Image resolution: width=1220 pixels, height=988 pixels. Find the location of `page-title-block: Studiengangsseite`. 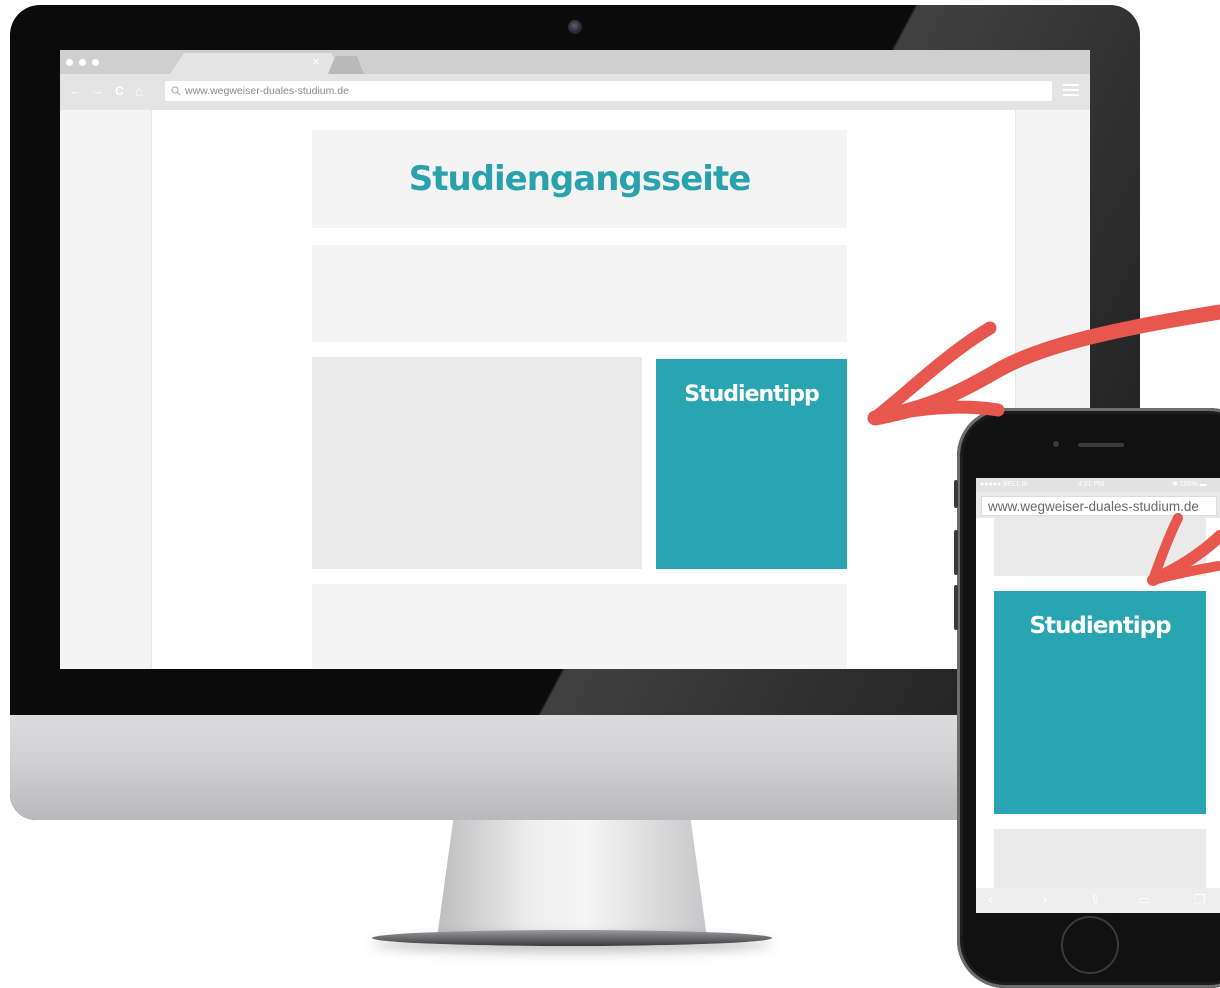

page-title-block: Studiengangsseite is located at coordinates (579, 179).